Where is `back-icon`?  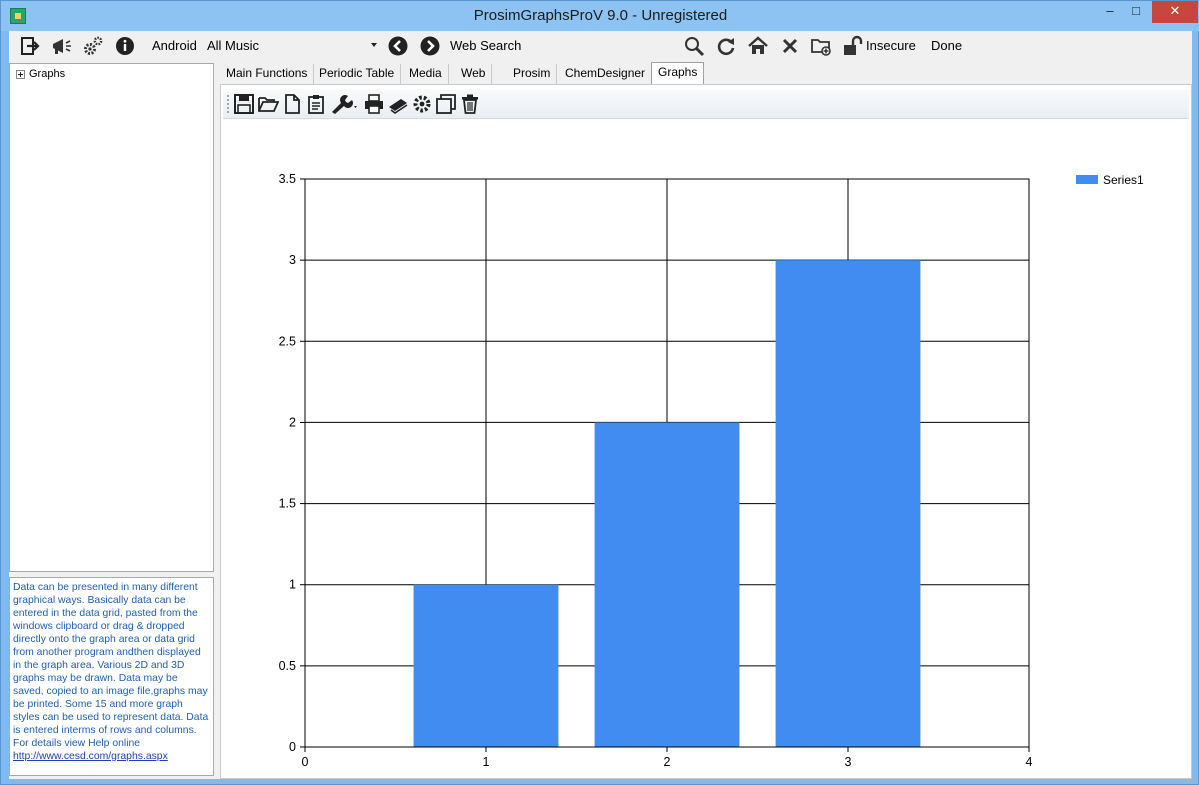
back-icon is located at coordinates (398, 46).